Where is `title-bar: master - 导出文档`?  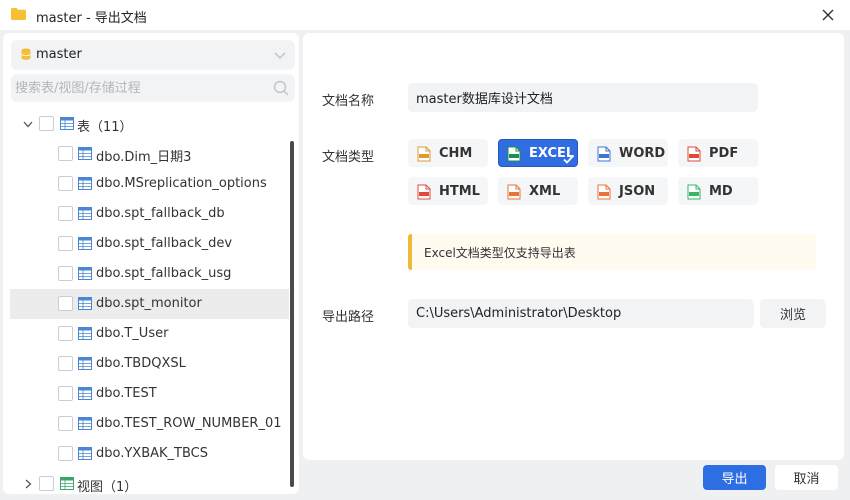
title-bar: master - 导出文档 is located at coordinates (425, 15).